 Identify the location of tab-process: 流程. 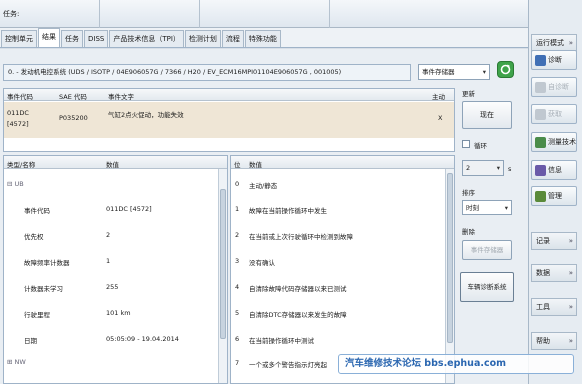
(232, 38).